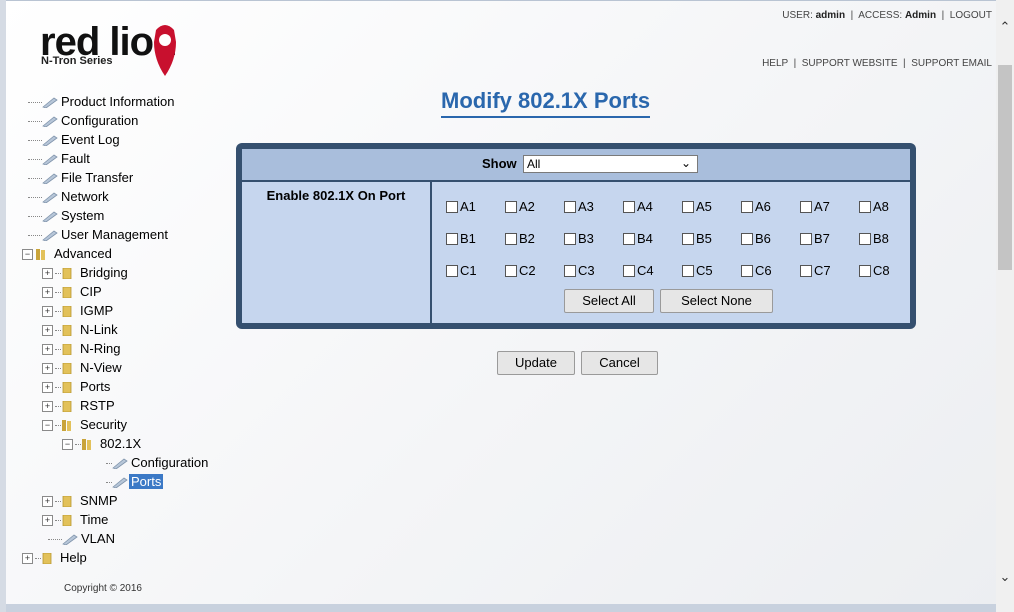 This screenshot has height=612, width=1014. Describe the element at coordinates (133, 462) in the screenshot. I see `nav-802-1x-configuration: Configuration` at that location.